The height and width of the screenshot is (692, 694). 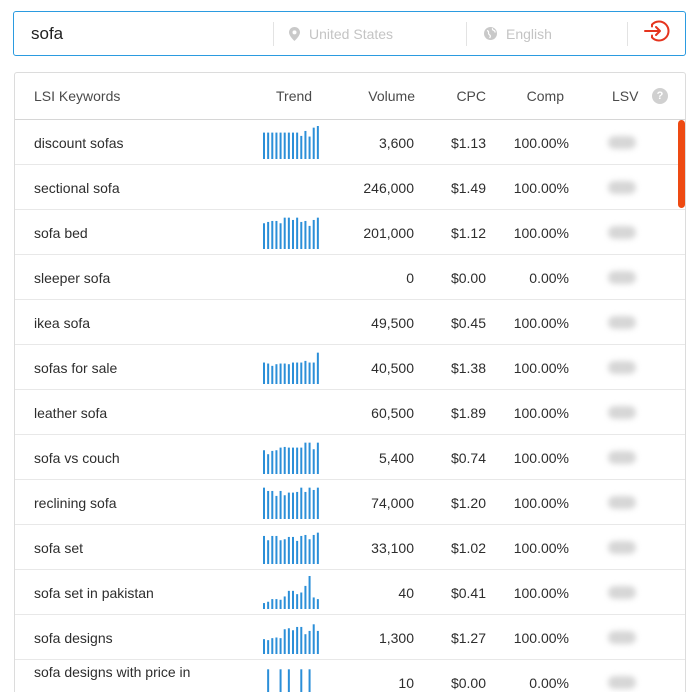 I want to click on cpc-cell: $1.49, so click(x=468, y=188).